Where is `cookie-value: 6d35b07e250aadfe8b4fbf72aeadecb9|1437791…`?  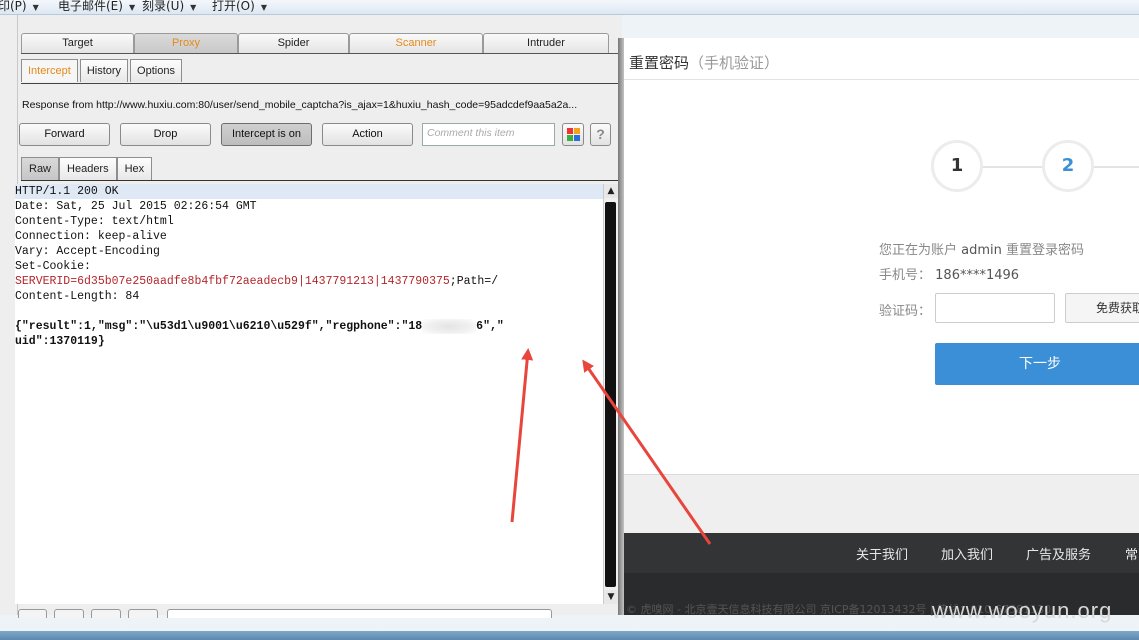
cookie-value: 6d35b07e250aadfe8b4fbf72aeadecb9|1437791… is located at coordinates (263, 281).